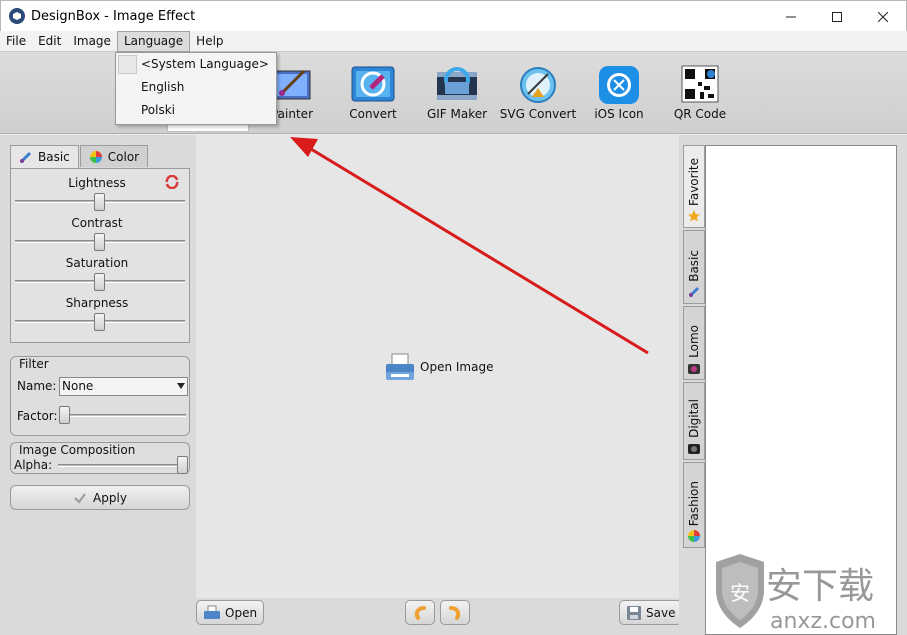 This screenshot has width=907, height=635. What do you see at coordinates (457, 367) in the screenshot?
I see `open-image-label: Open Image` at bounding box center [457, 367].